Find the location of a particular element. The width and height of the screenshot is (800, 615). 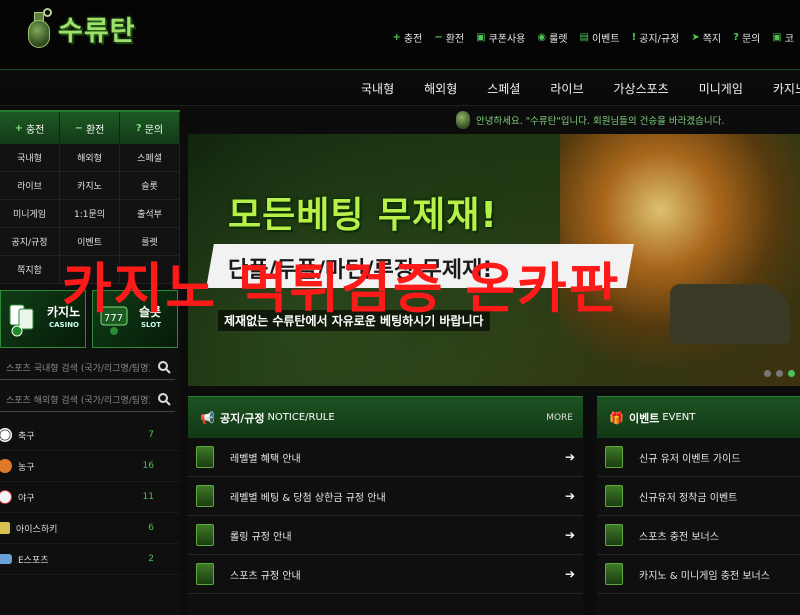

nav-casino: 카지노 is located at coordinates (779, 88).